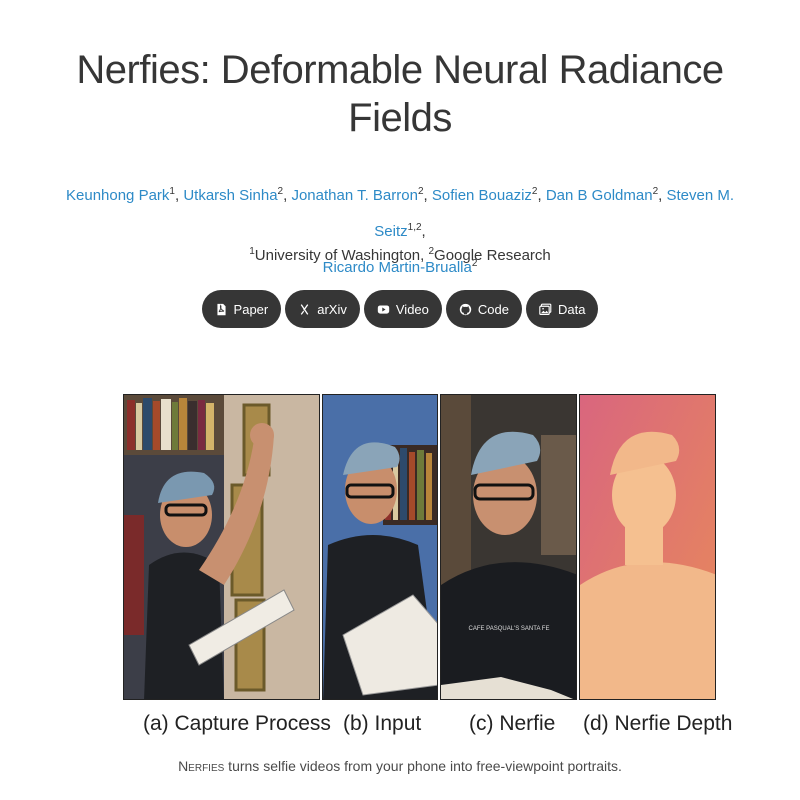 The image size is (800, 800). I want to click on arxiv-button: arXiv, so click(322, 309).